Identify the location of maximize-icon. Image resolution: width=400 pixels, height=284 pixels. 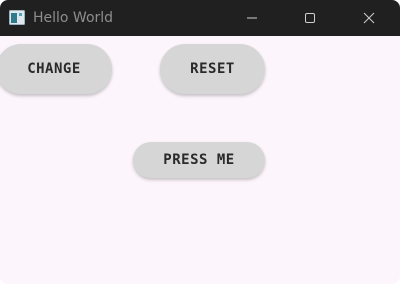
(310, 18).